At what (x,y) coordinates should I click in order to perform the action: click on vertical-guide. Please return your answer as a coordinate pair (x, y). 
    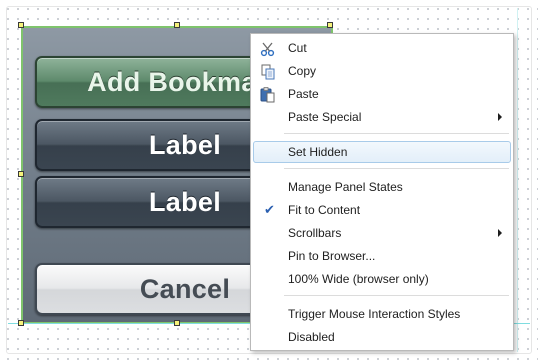
    Looking at the image, I should click on (517, 180).